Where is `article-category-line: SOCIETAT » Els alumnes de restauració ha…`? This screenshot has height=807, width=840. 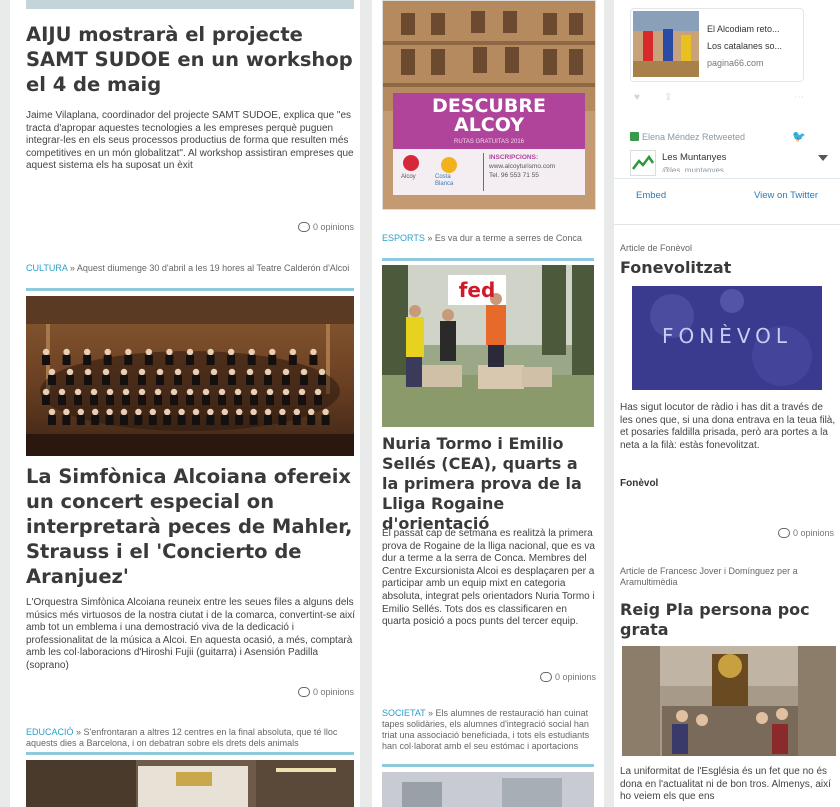 article-category-line: SOCIETAT » Els alumnes de restauració ha… is located at coordinates (486, 729).